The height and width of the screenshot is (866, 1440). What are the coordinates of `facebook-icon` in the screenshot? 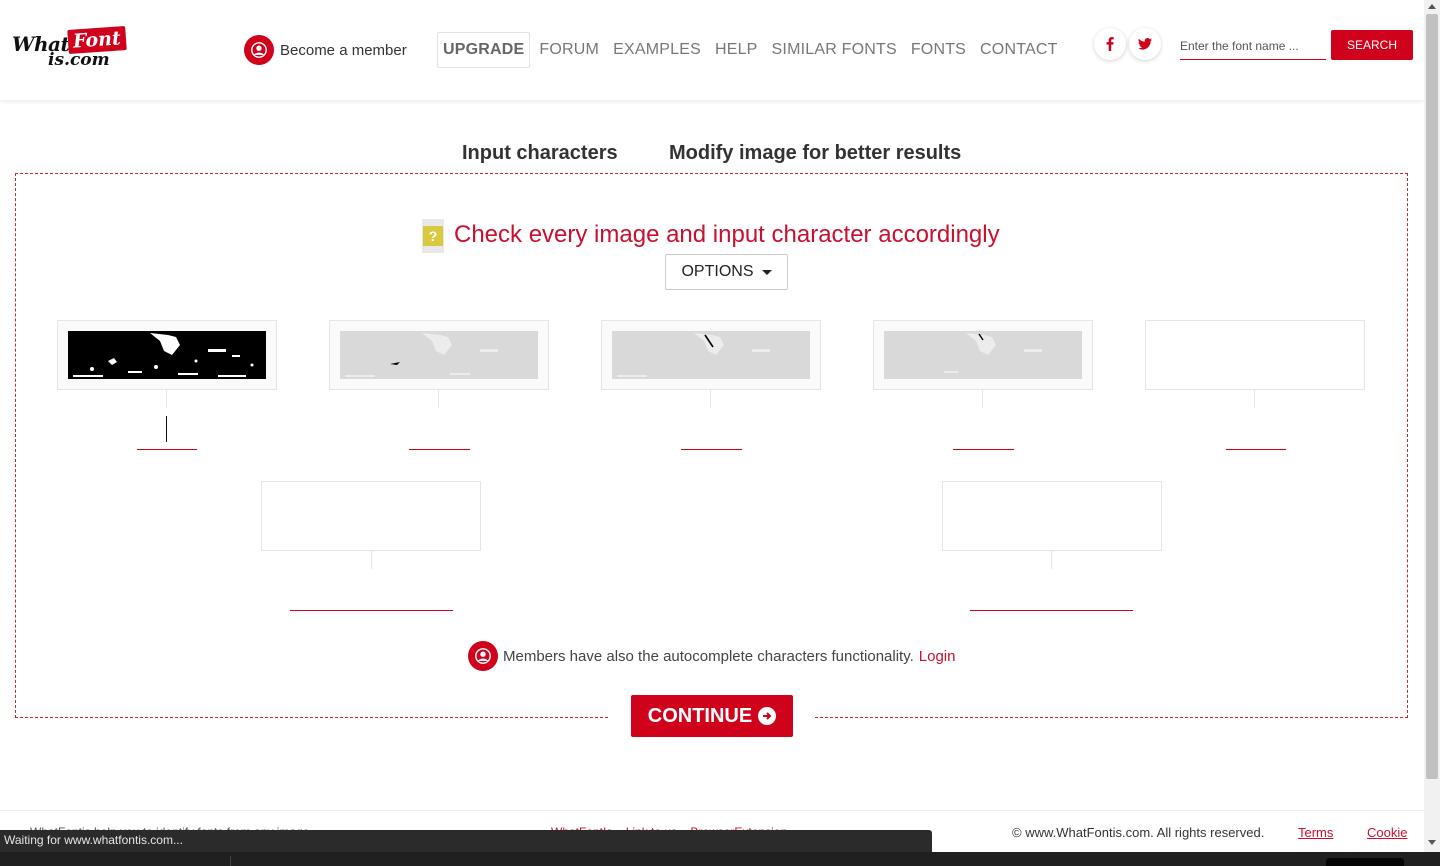 It's located at (1110, 44).